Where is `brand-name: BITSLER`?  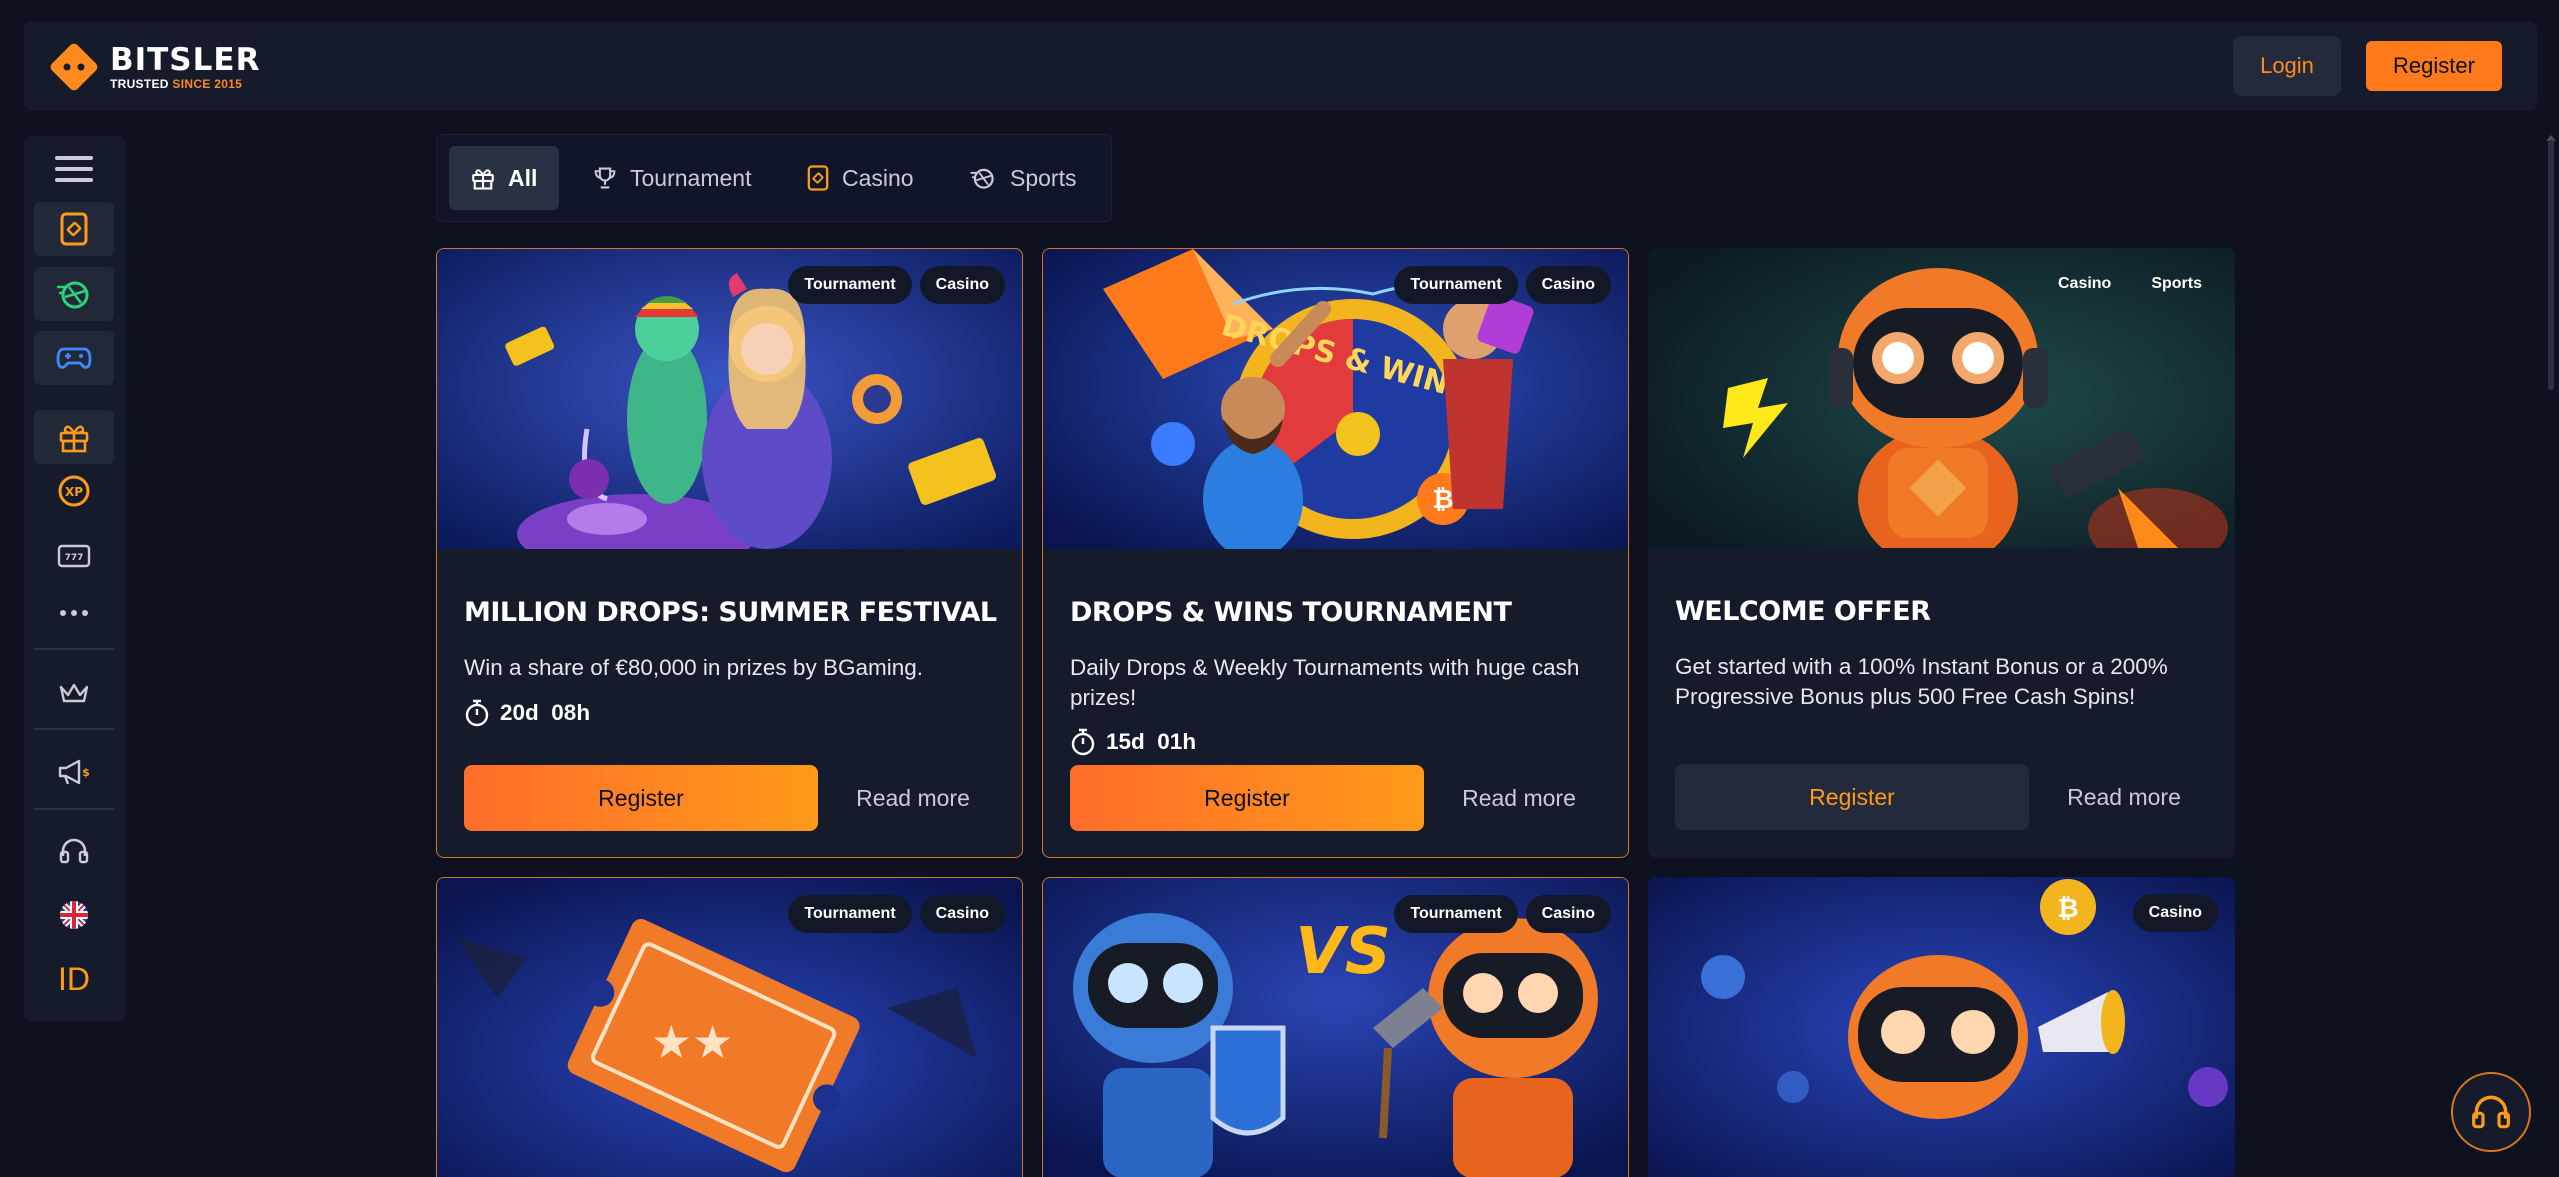 brand-name: BITSLER is located at coordinates (185, 59).